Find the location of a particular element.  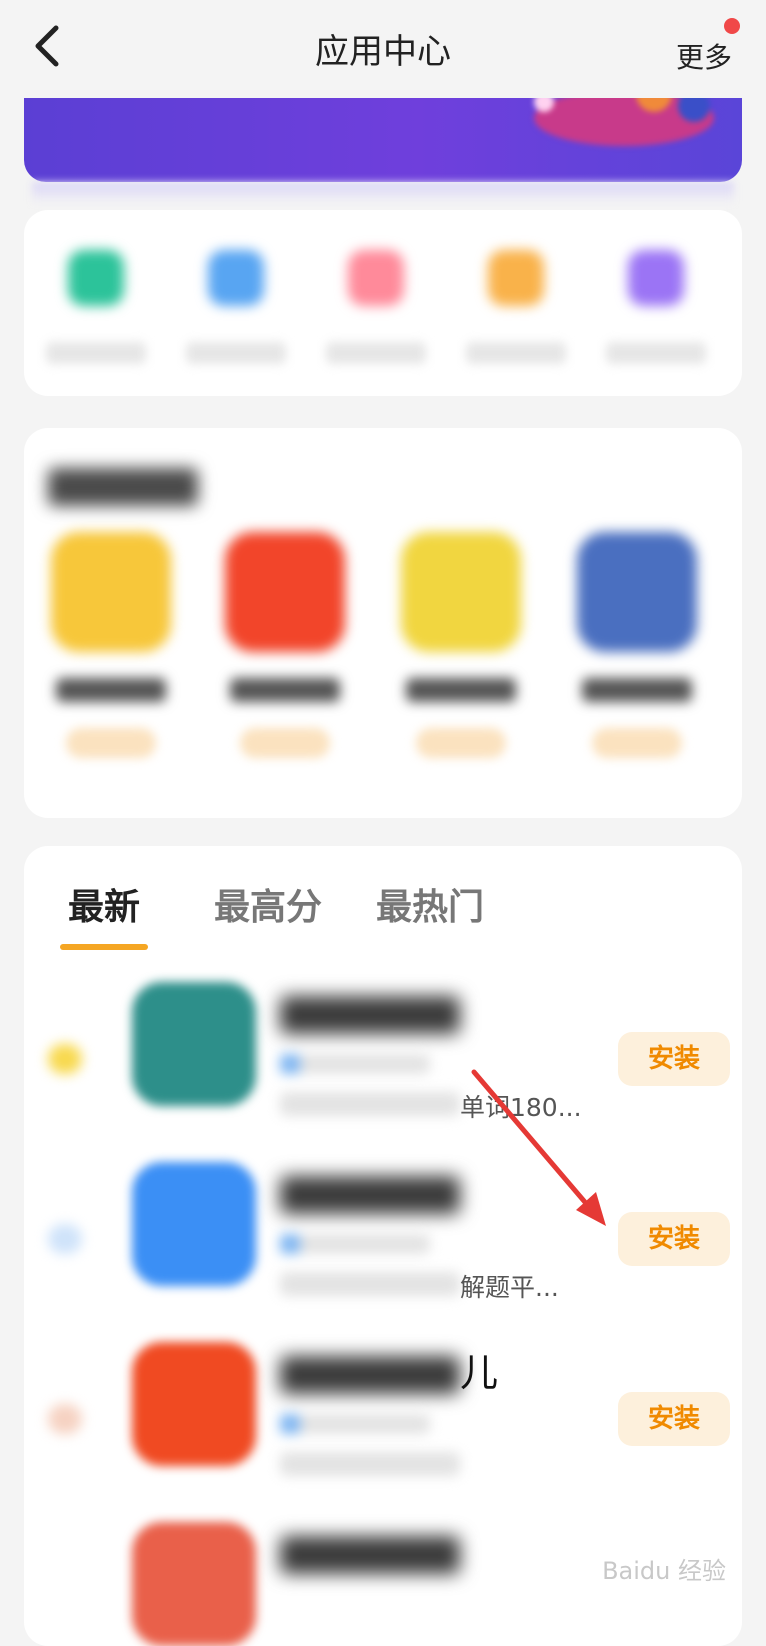

active-tab-indicator is located at coordinates (104, 947).